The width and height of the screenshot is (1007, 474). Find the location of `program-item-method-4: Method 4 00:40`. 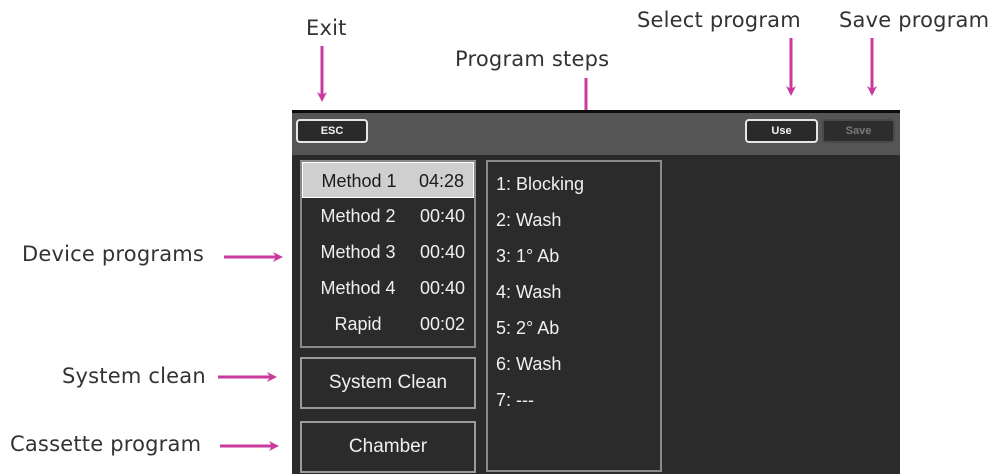

program-item-method-4: Method 4 00:40 is located at coordinates (388, 288).